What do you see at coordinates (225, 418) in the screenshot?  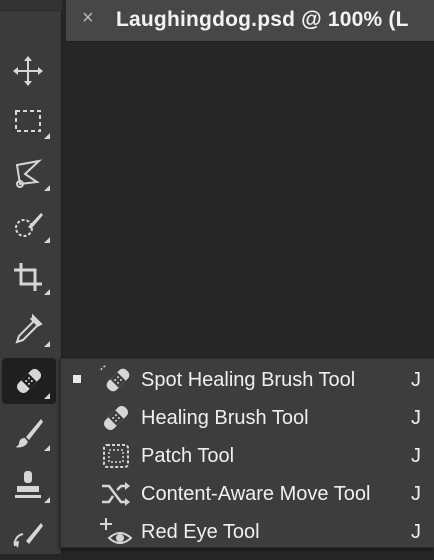 I see `menu-item-label: Healing Brush Tool` at bounding box center [225, 418].